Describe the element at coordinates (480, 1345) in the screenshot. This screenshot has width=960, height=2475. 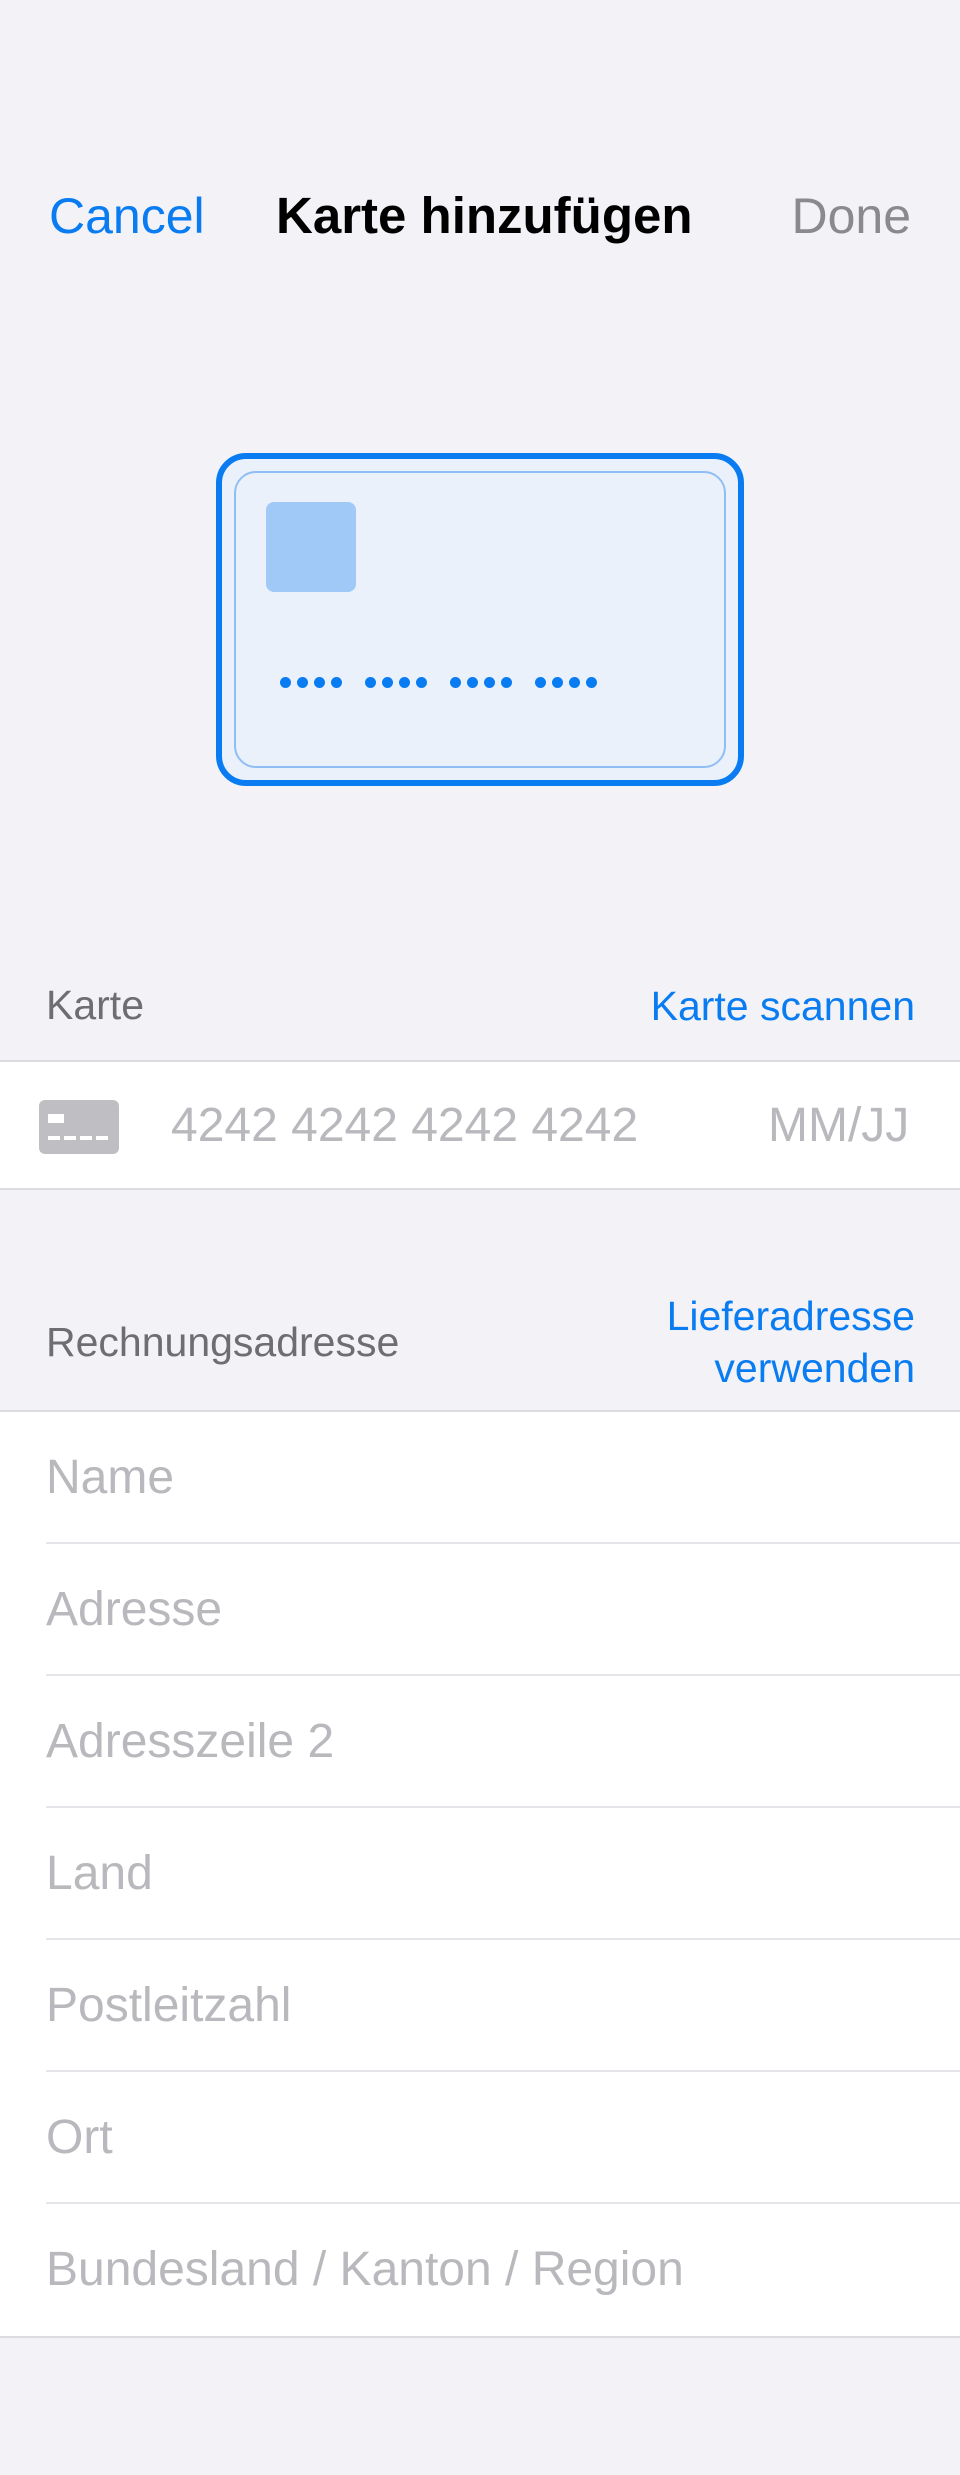
I see `billing-section-header: Rechnungsadresse Lieferadresse verwenden` at that location.